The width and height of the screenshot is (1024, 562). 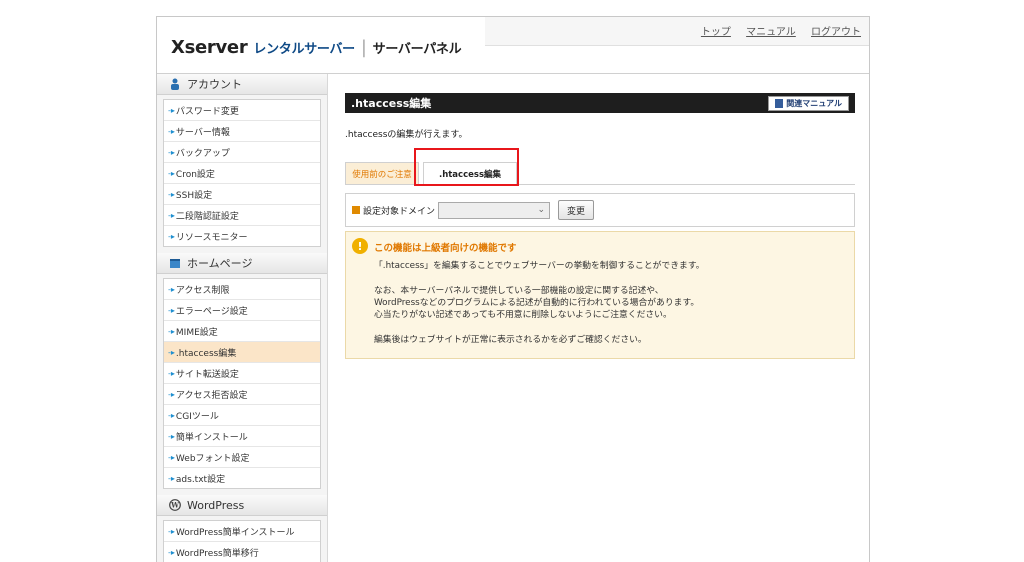 I want to click on sidebar-item-htaccess: -▸ .htaccess編集, so click(x=242, y=352).